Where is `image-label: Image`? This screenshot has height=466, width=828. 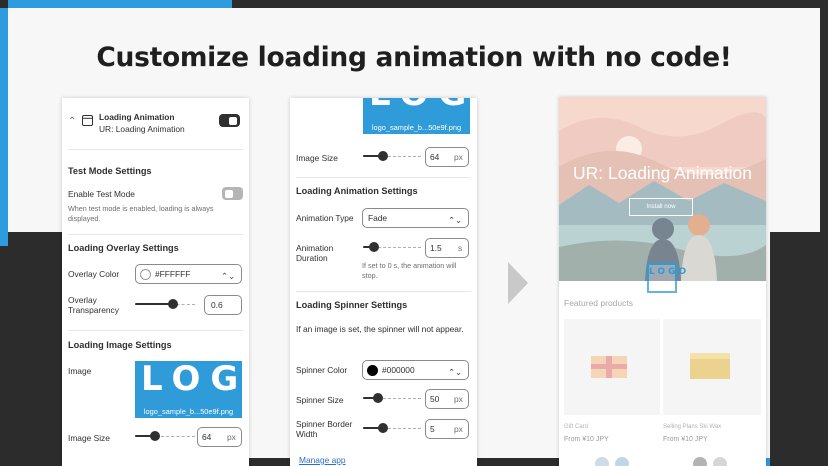 image-label: Image is located at coordinates (80, 371).